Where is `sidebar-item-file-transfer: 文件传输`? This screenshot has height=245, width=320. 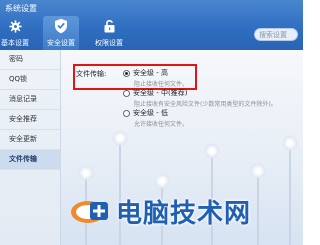
sidebar-item-file-transfer: 文件传输 is located at coordinates (30, 160).